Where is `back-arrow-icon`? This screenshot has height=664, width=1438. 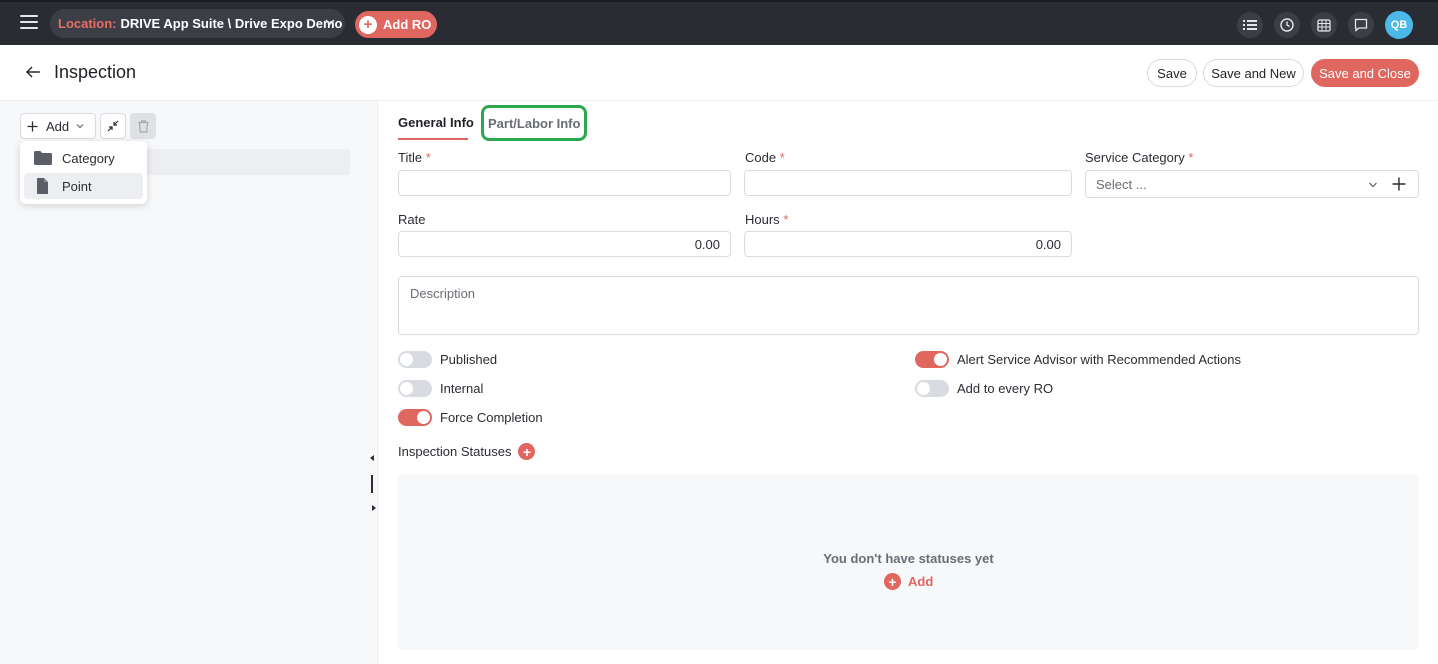 back-arrow-icon is located at coordinates (33, 72).